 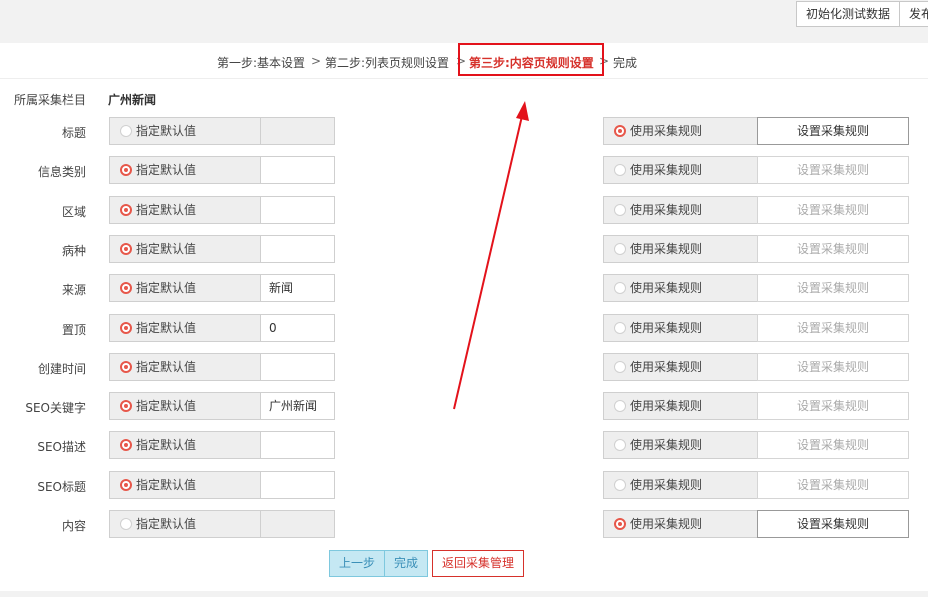 I want to click on prev-step-button: 上一步, so click(x=357, y=563).